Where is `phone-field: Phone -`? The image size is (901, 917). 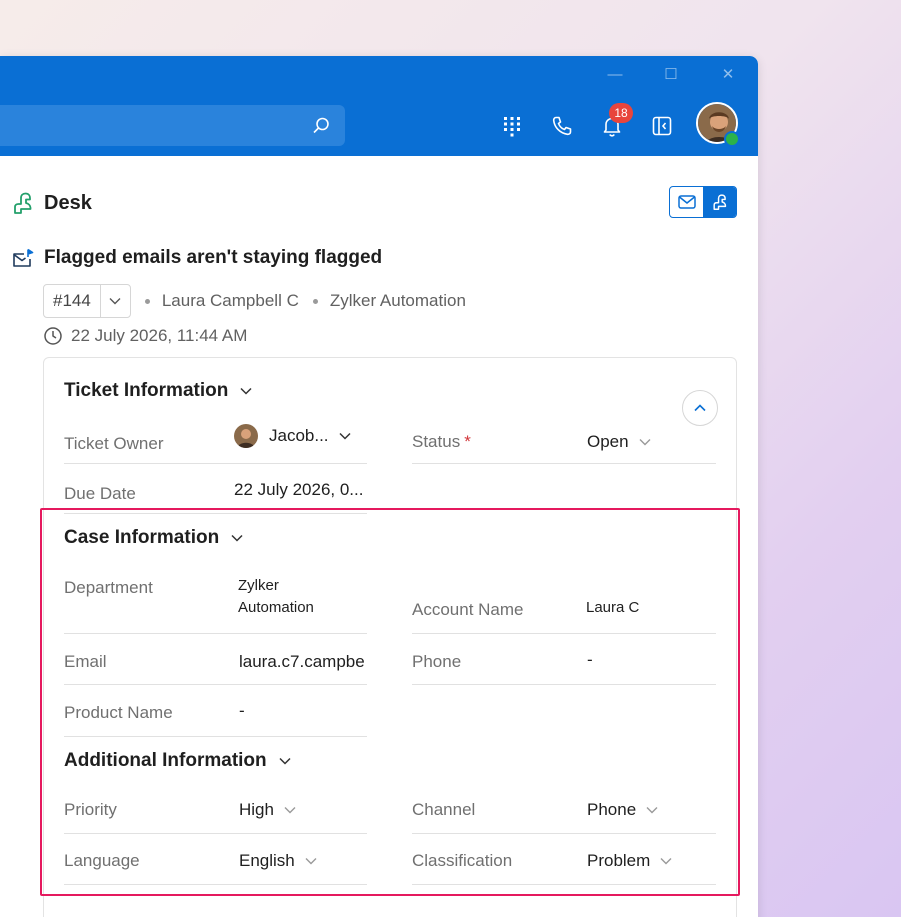 phone-field: Phone - is located at coordinates (564, 659).